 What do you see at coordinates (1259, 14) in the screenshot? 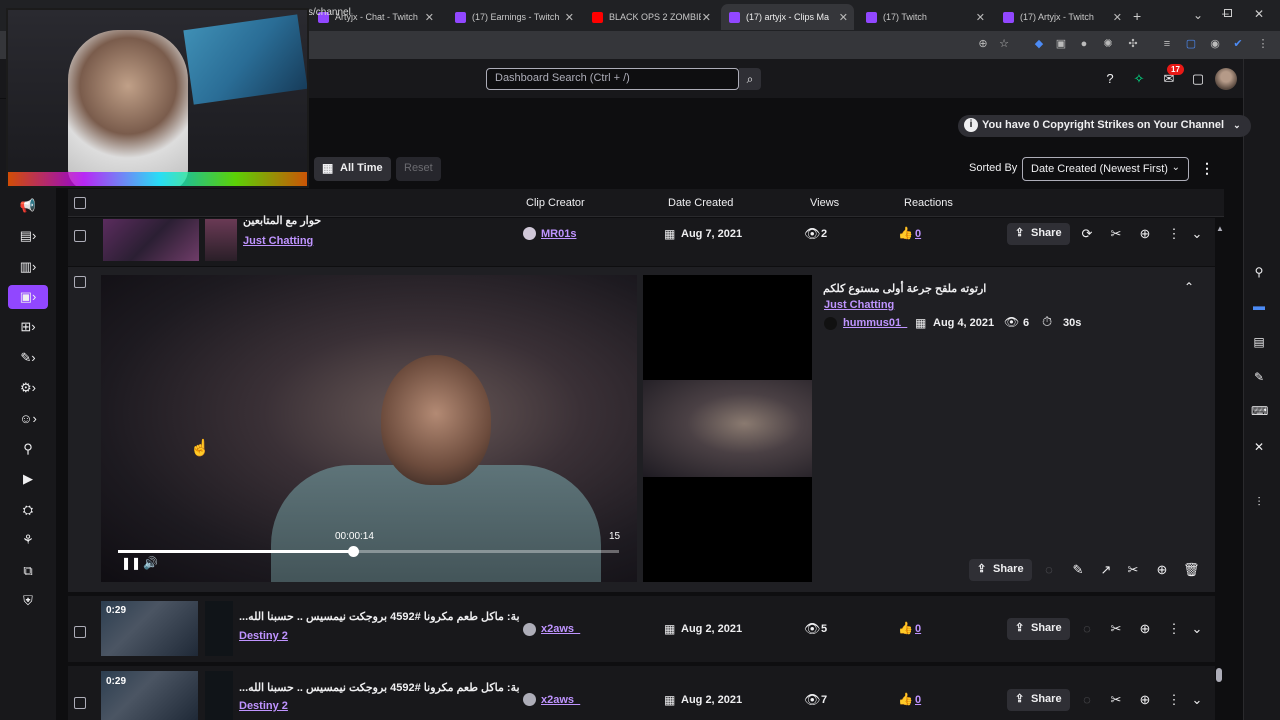
I see `window-close-icon: ✕` at bounding box center [1259, 14].